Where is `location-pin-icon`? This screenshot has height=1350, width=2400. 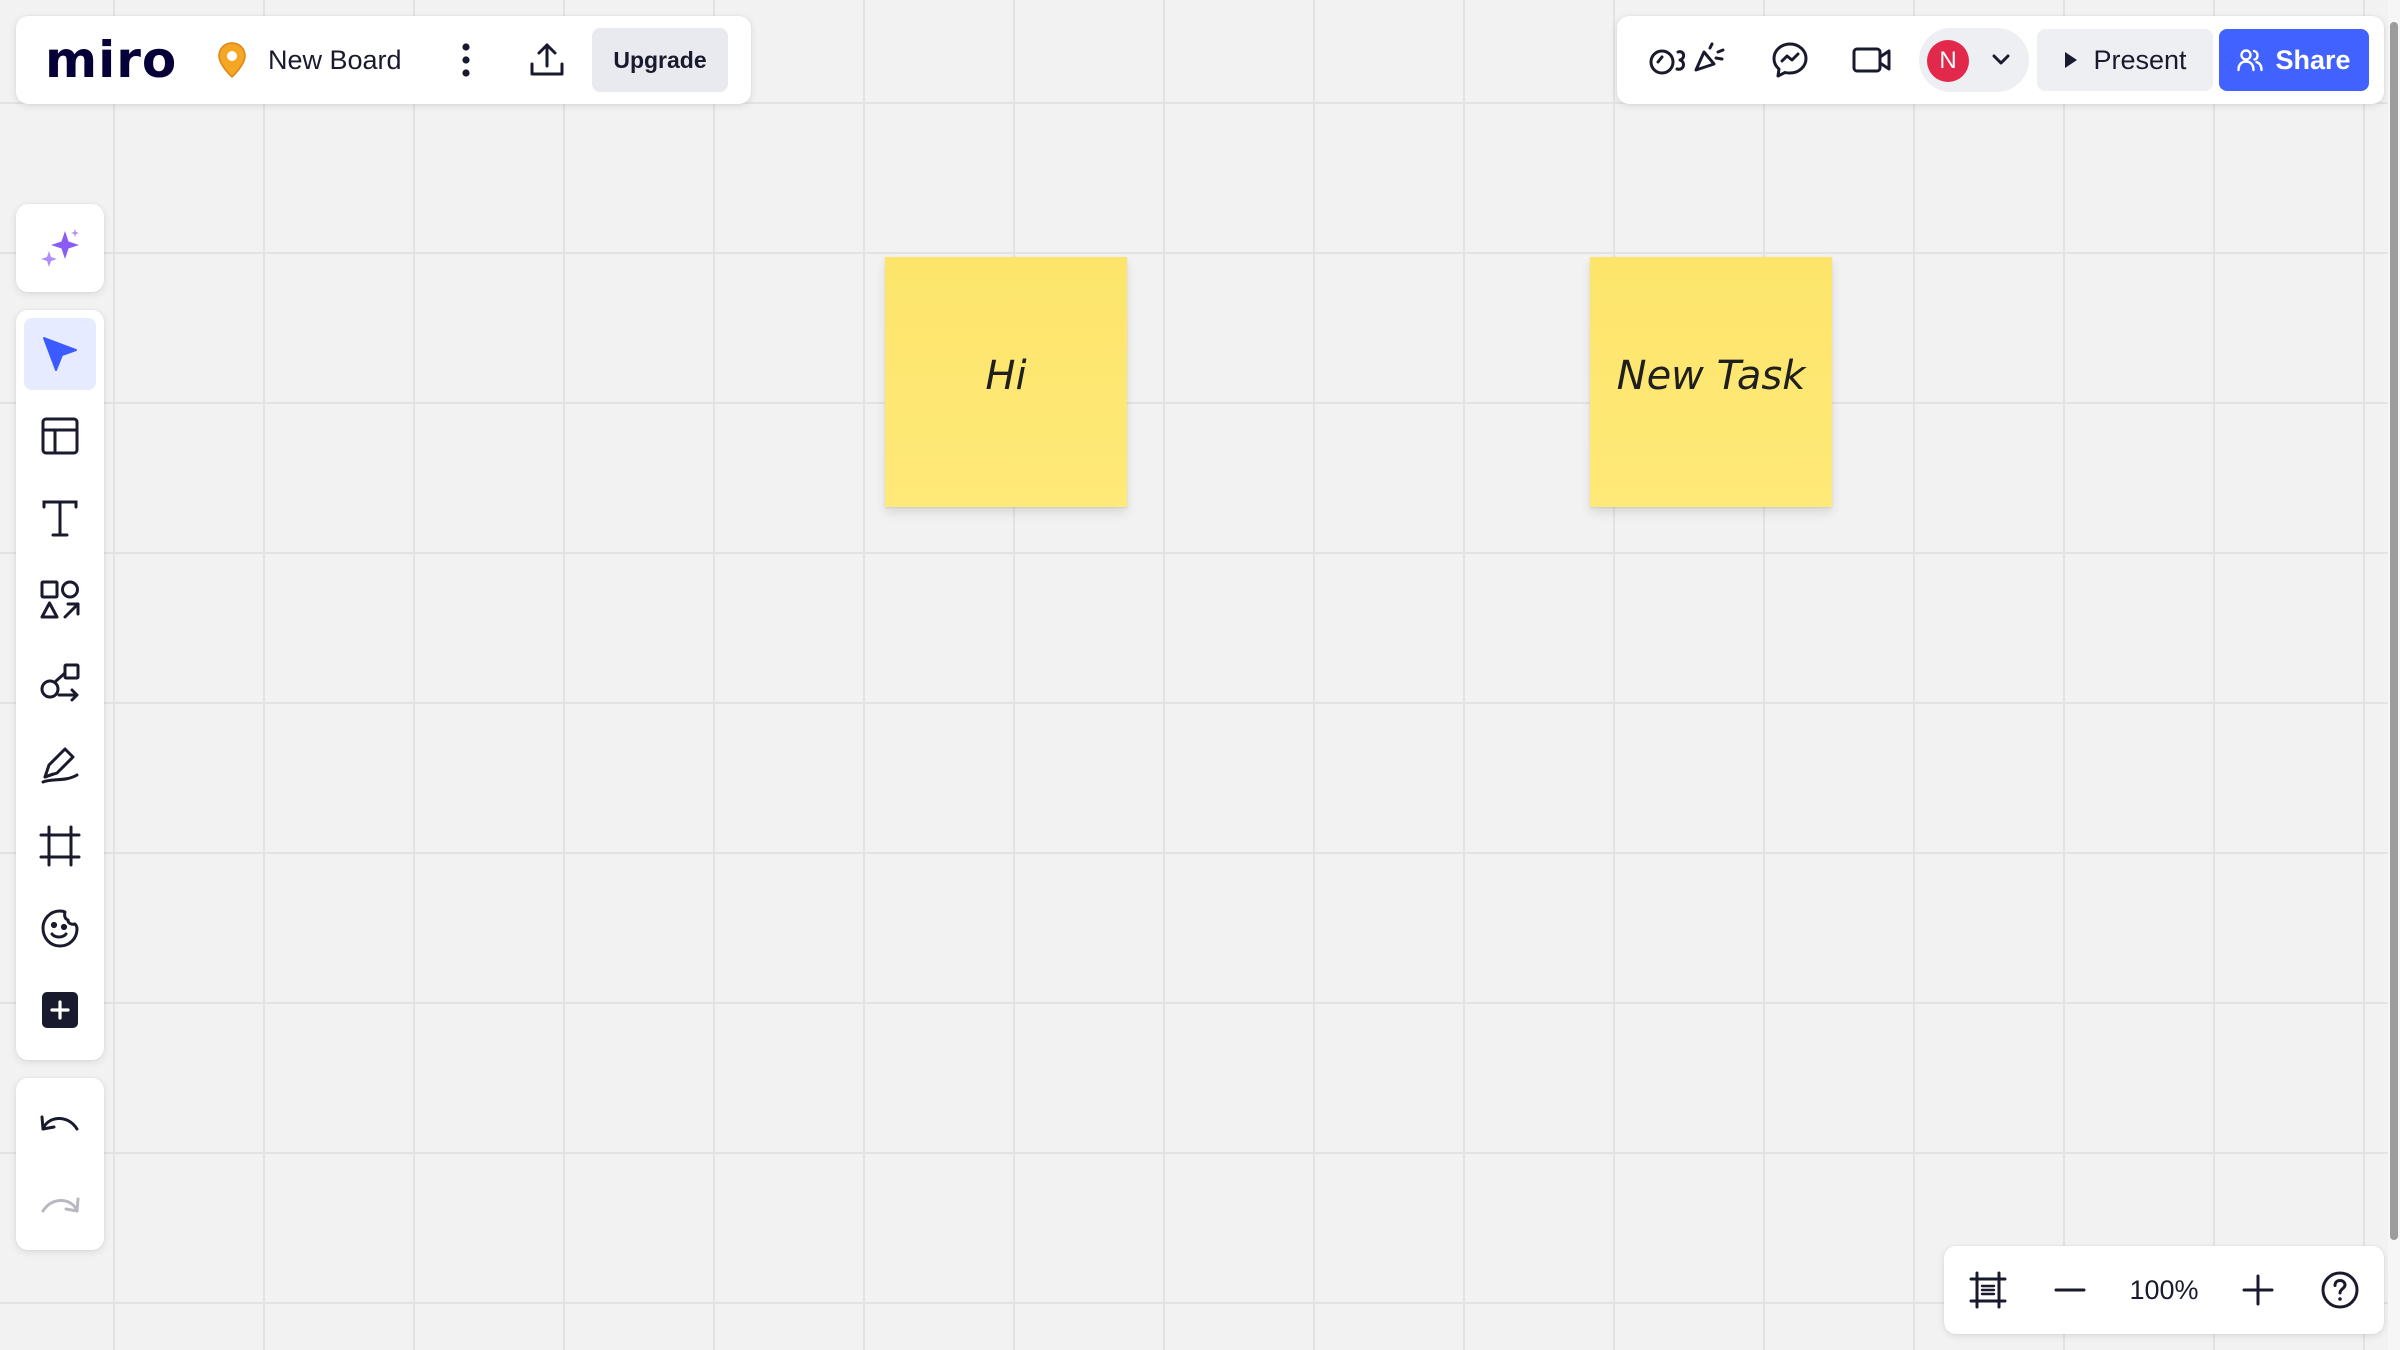 location-pin-icon is located at coordinates (232, 60).